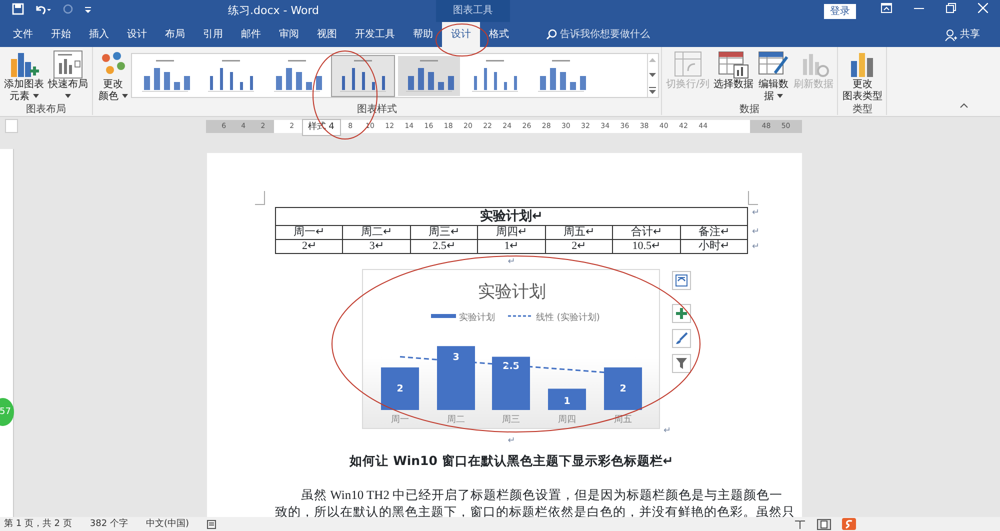 Image resolution: width=1000 pixels, height=531 pixels. What do you see at coordinates (113, 76) in the screenshot?
I see `ribbon-button: 更改 颜色` at bounding box center [113, 76].